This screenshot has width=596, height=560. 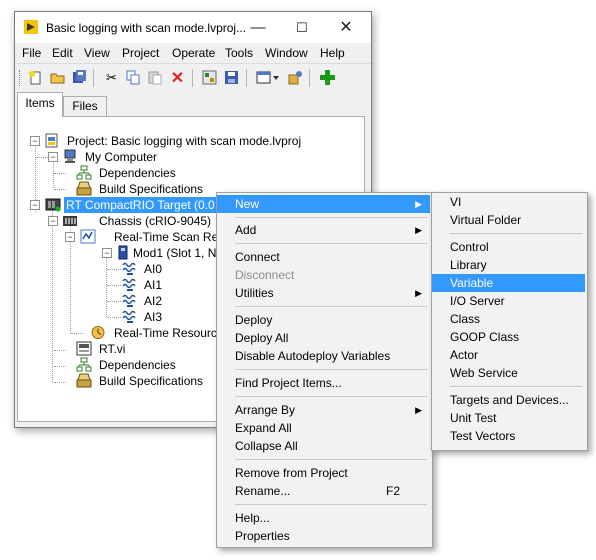 I want to click on tab-files: Files, so click(x=85, y=106).